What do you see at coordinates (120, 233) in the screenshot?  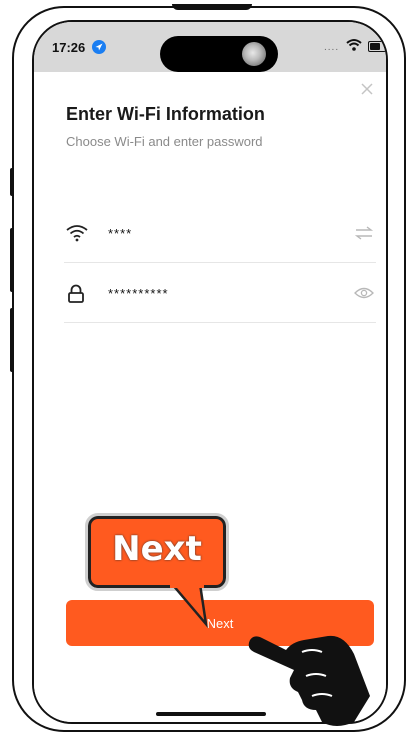 I see `wifi-name-value: ****` at bounding box center [120, 233].